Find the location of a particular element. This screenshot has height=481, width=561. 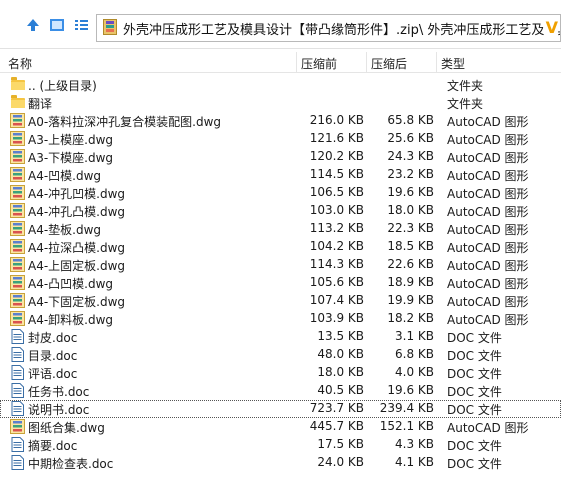

file-packed-size: 23.2 KB is located at coordinates (410, 174).